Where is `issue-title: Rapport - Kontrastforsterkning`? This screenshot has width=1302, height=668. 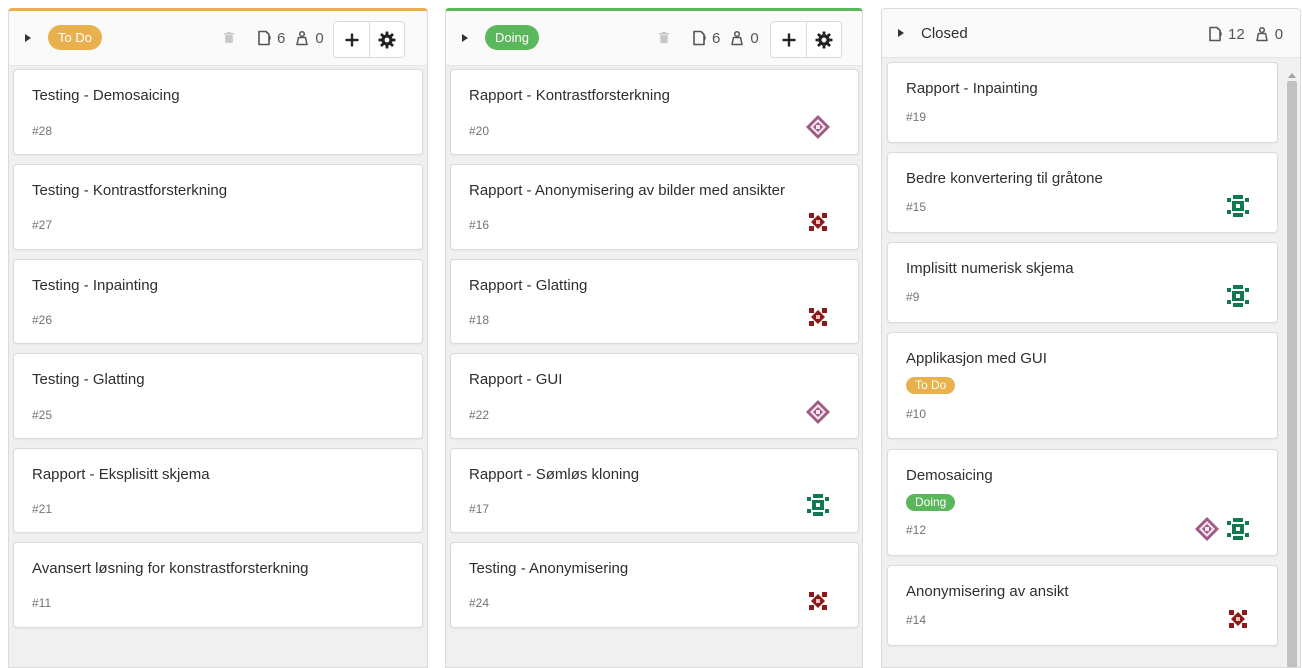 issue-title: Rapport - Kontrastforsterkning is located at coordinates (569, 95).